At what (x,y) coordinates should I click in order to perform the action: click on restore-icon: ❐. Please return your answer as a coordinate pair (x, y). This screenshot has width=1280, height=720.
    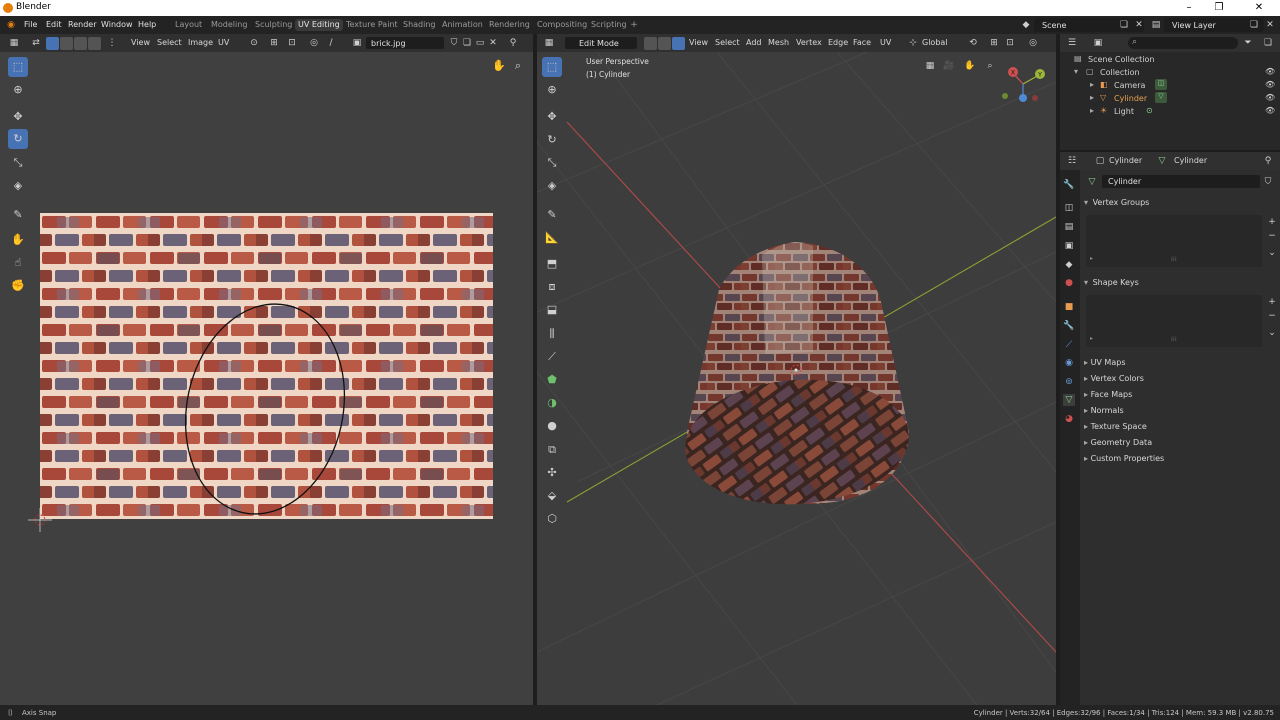
    Looking at the image, I should click on (1219, 8).